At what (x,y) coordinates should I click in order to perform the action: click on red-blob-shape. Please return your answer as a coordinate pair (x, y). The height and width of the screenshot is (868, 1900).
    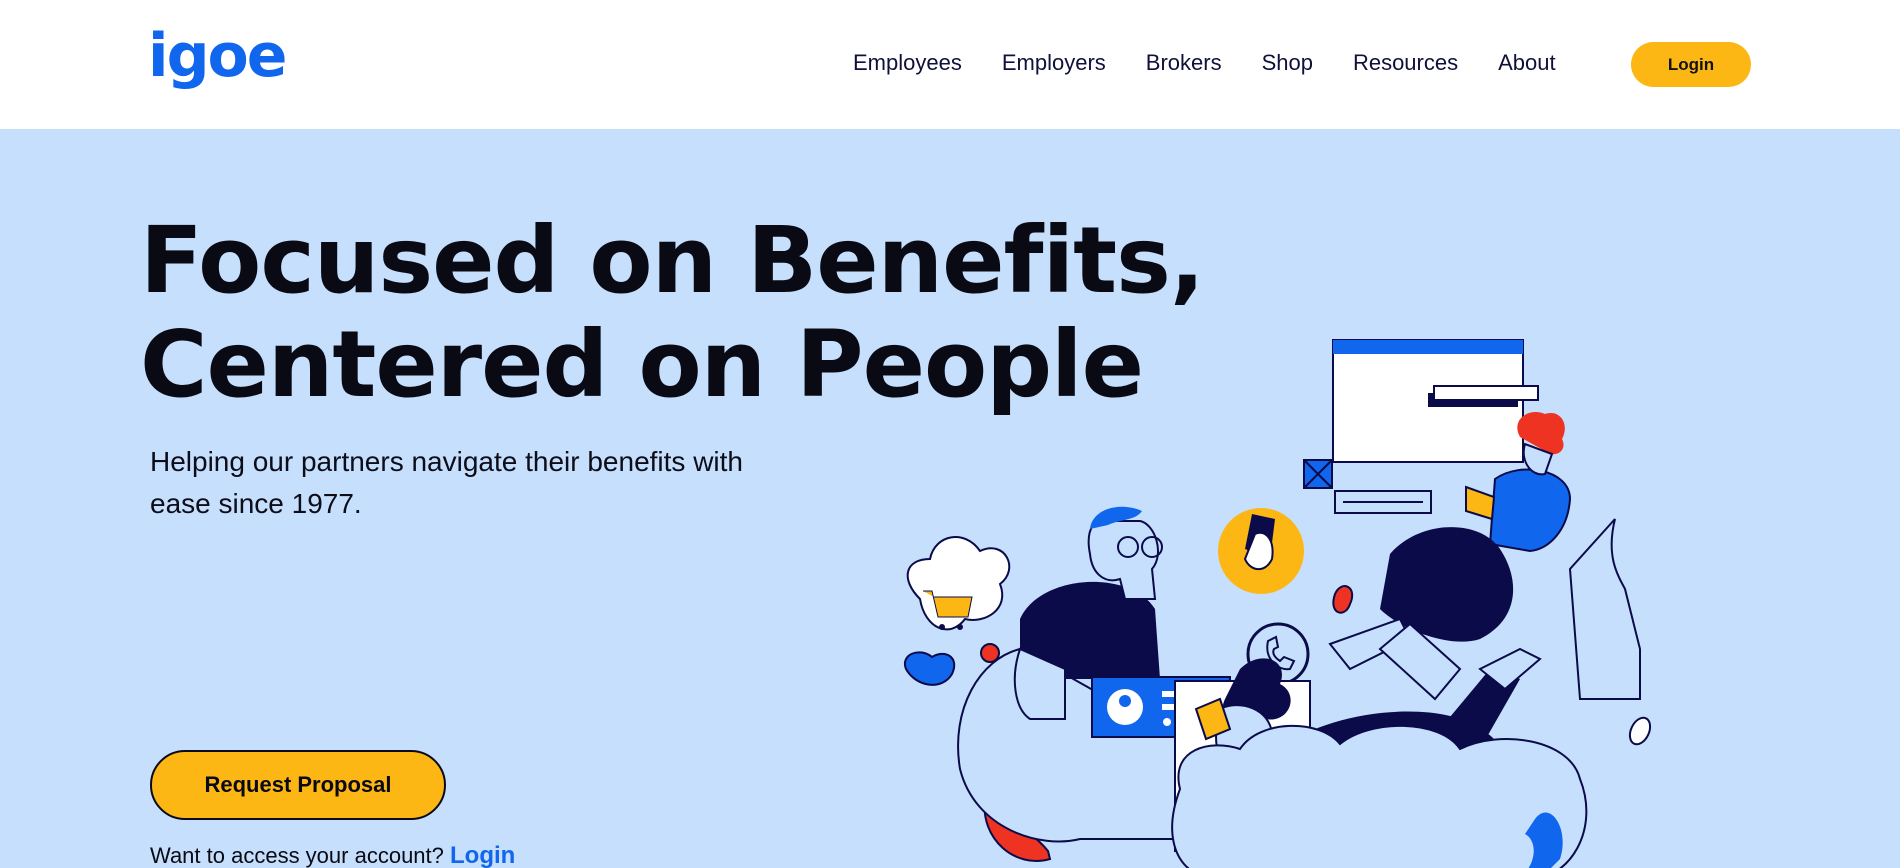
    Looking at the image, I should click on (1343, 599).